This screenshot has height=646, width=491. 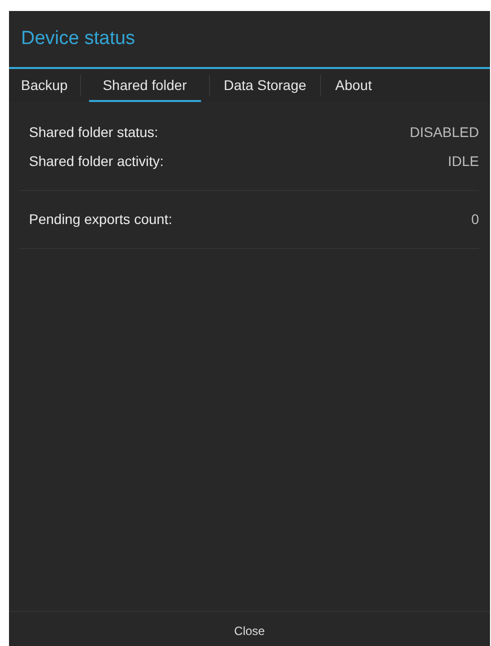 What do you see at coordinates (265, 85) in the screenshot?
I see `tab: Data Storage` at bounding box center [265, 85].